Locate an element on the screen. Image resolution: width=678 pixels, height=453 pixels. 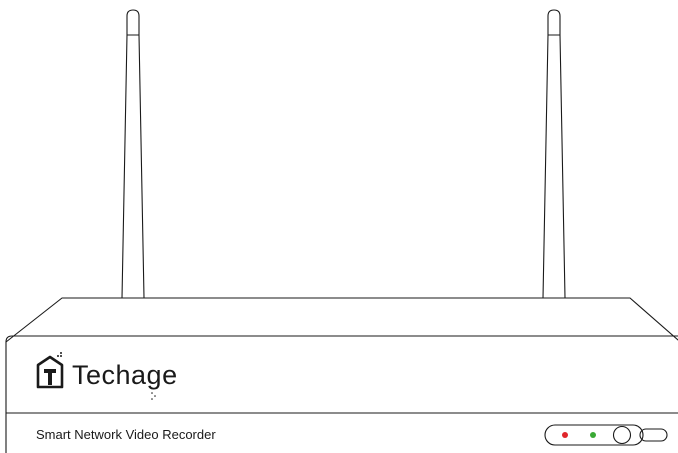
usb-port-icon is located at coordinates (653, 435).